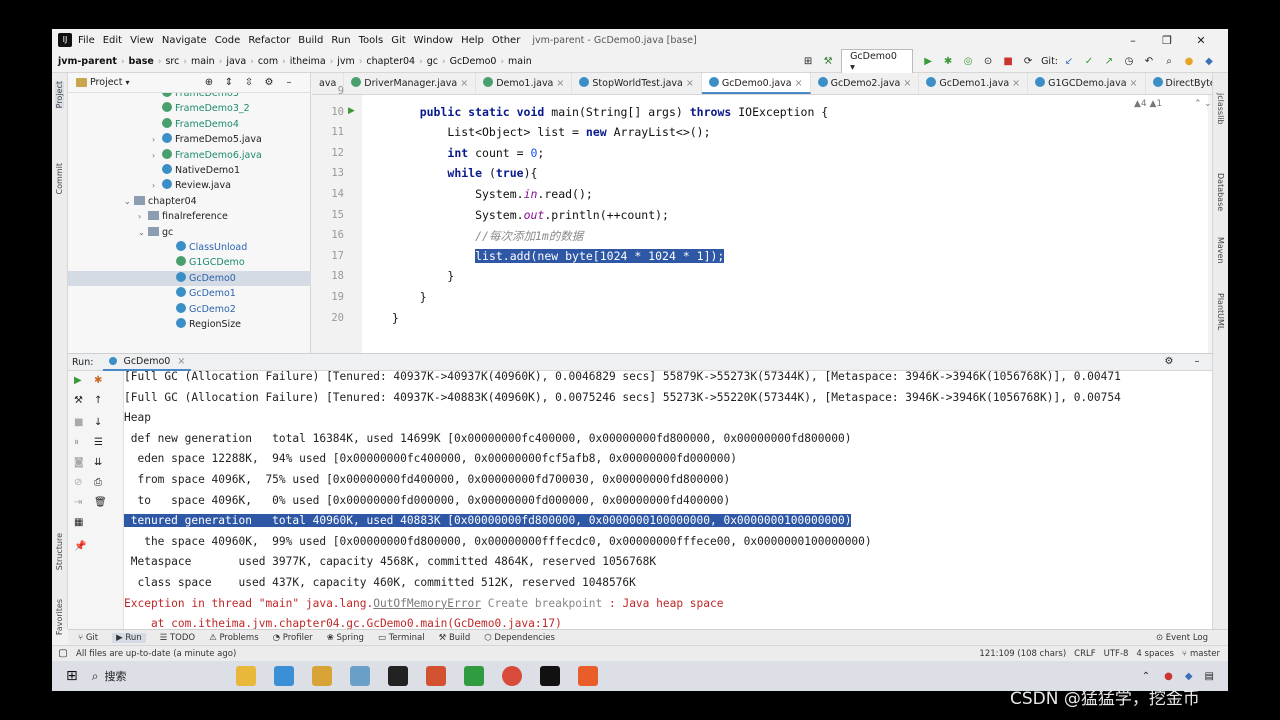 The height and width of the screenshot is (720, 1280). I want to click on breadcrumb-item: jvm-parent, so click(87, 61).